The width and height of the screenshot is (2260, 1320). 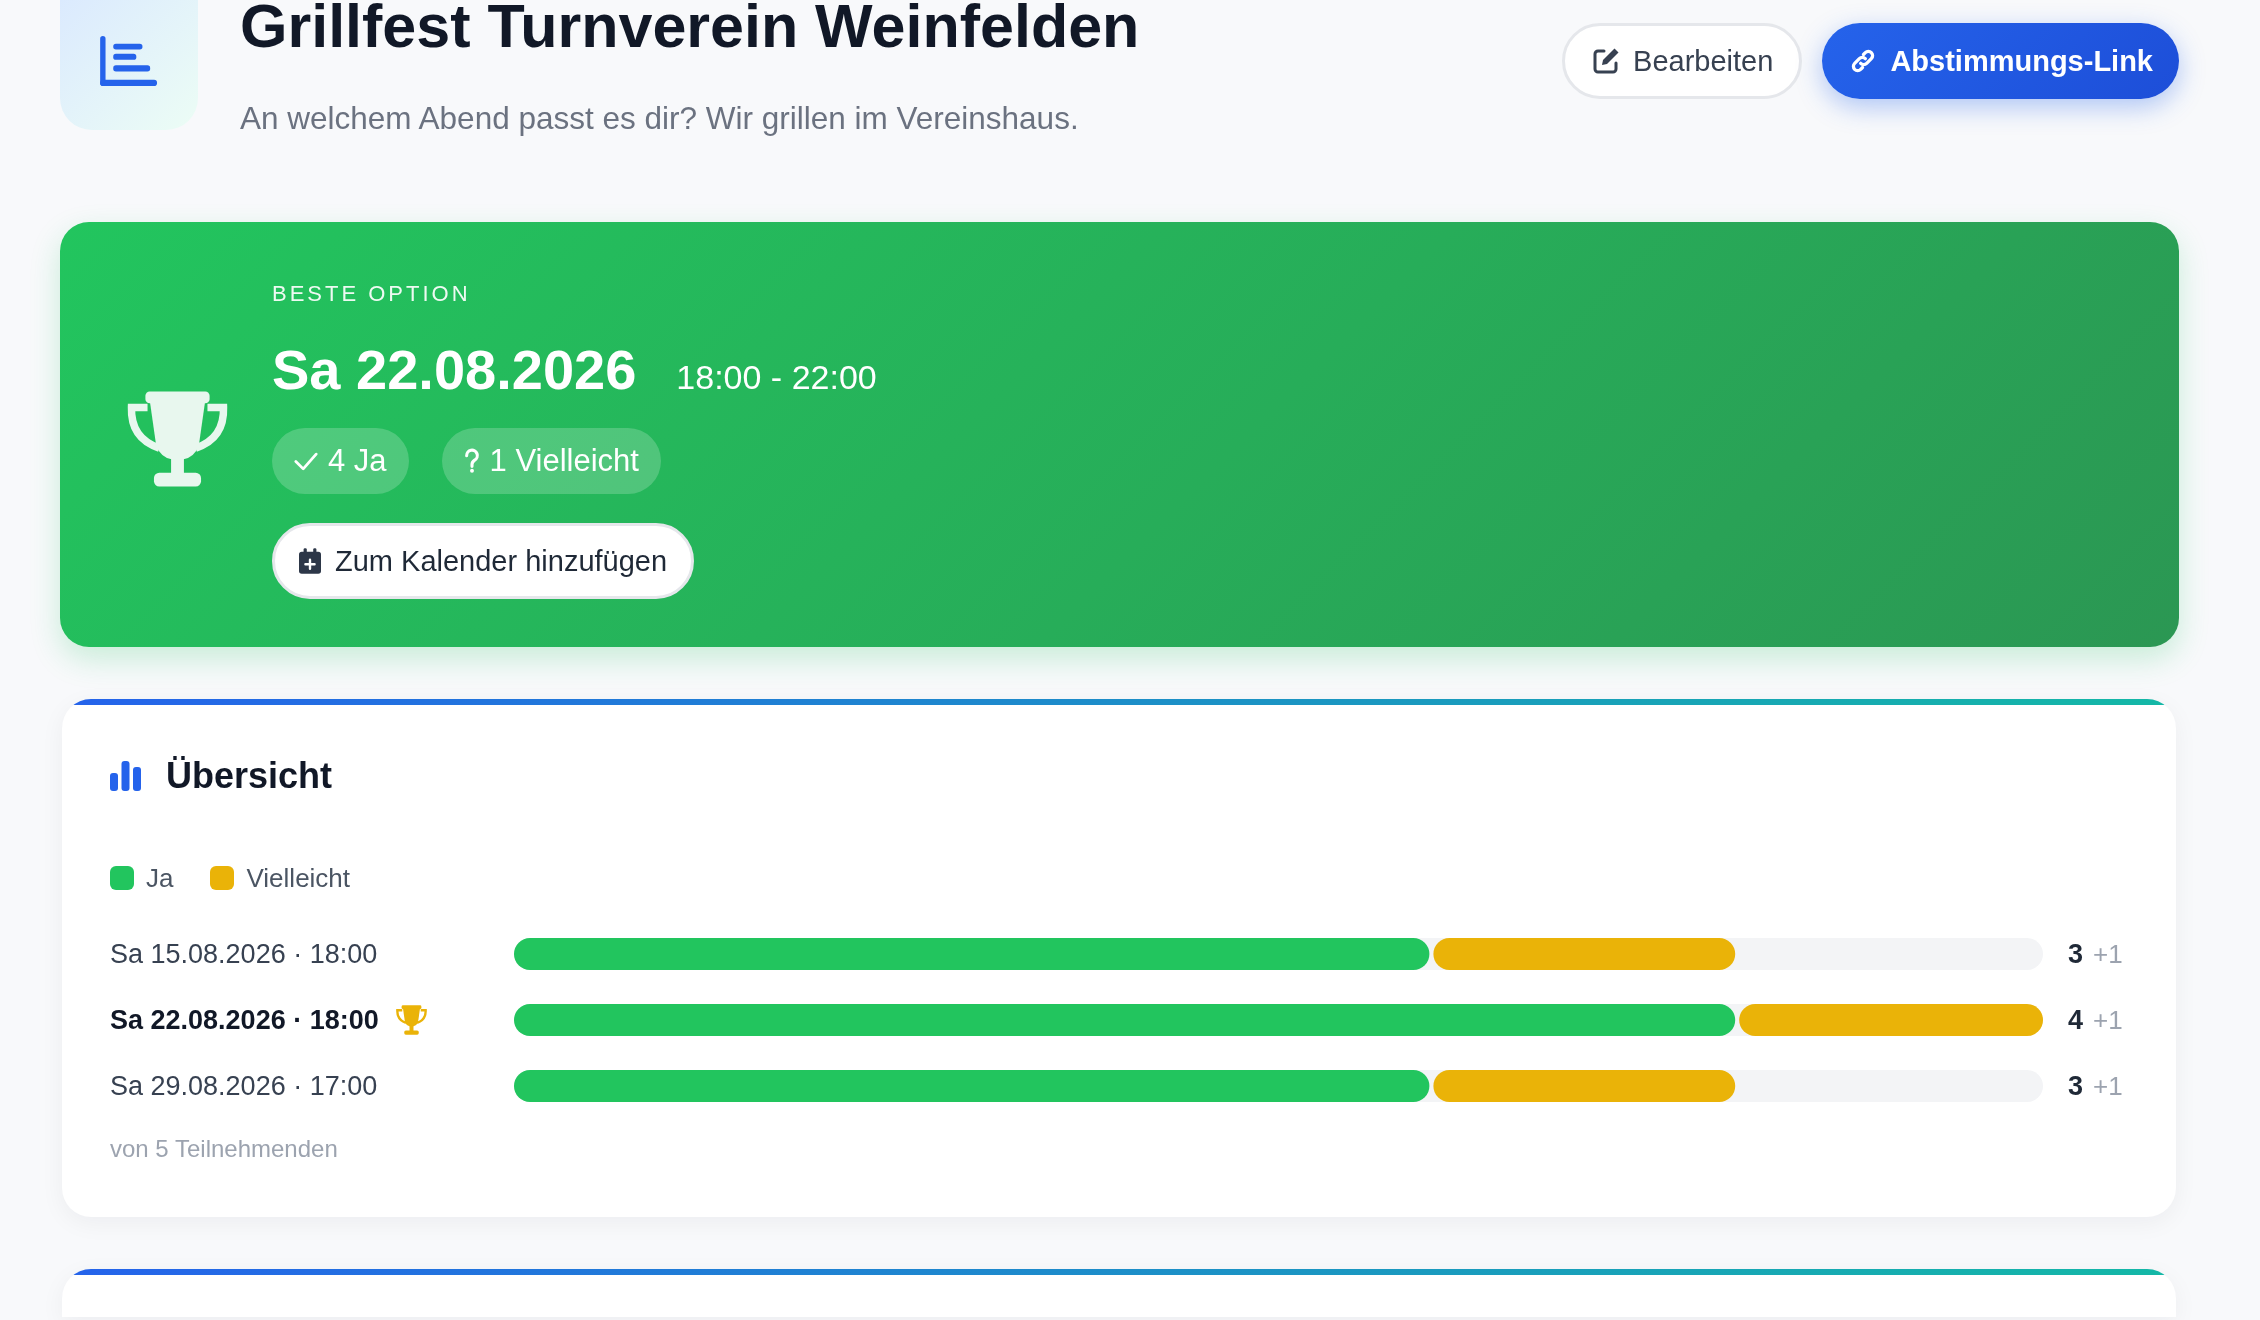 I want to click on legend-label: Ja, so click(x=160, y=878).